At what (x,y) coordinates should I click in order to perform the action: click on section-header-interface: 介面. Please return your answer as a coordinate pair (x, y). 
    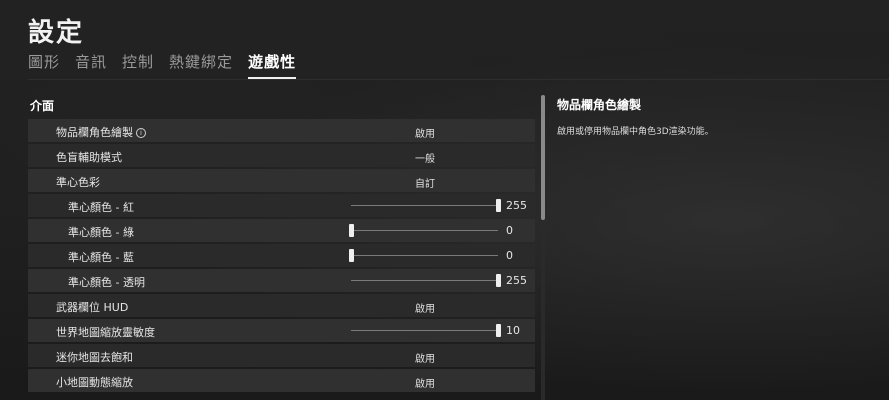
    Looking at the image, I should click on (281, 105).